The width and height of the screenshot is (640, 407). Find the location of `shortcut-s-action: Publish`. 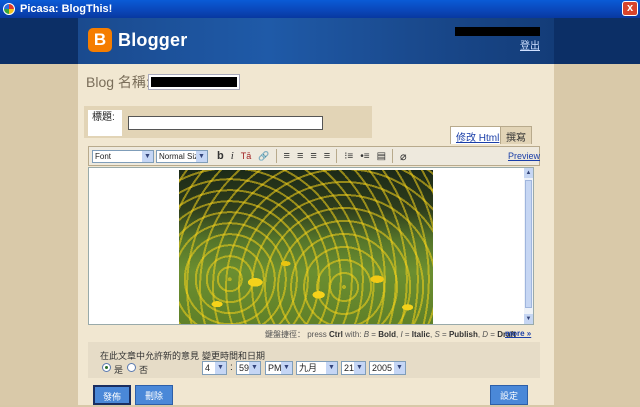

shortcut-s-action: Publish is located at coordinates (463, 334).